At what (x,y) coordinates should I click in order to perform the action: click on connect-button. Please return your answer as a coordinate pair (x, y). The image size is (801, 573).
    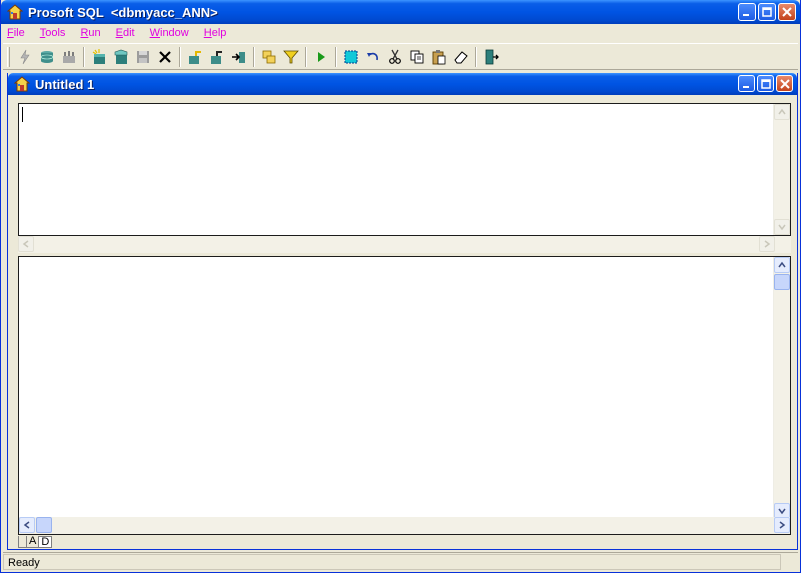
    Looking at the image, I should click on (25, 57).